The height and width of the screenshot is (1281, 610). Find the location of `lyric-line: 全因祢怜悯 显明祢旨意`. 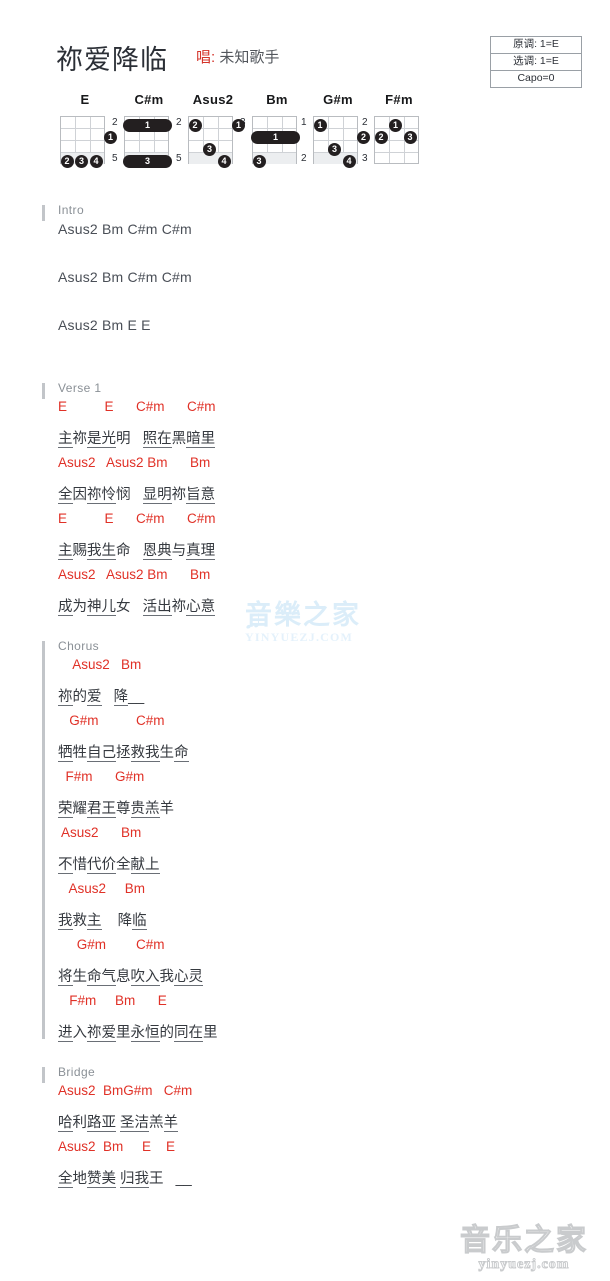

lyric-line: 全因祢怜悯 显明祢旨意 is located at coordinates (137, 495).